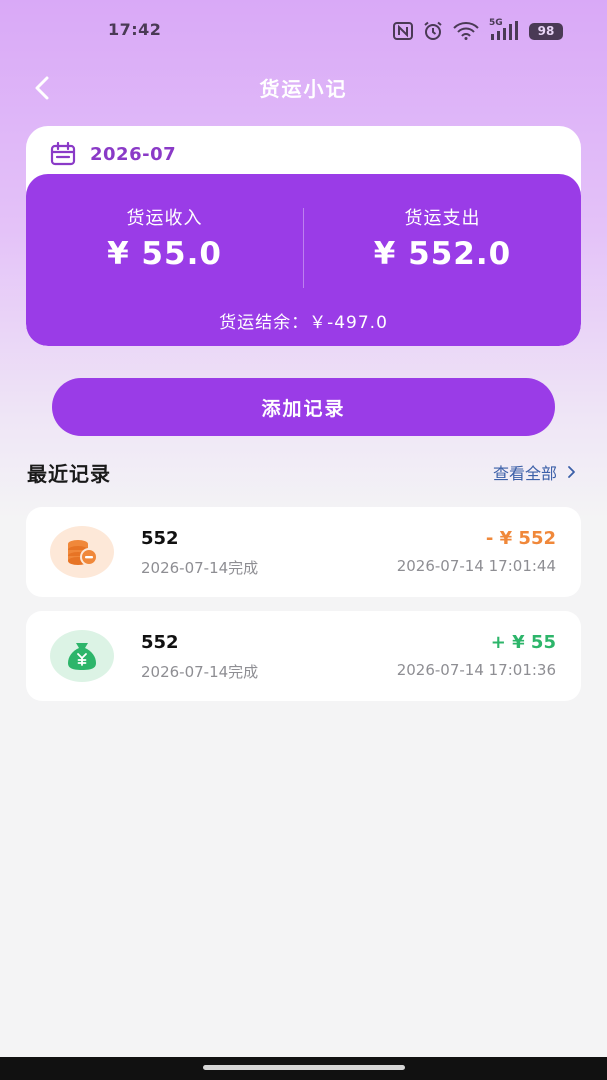 Image resolution: width=607 pixels, height=1080 pixels. What do you see at coordinates (63, 154) in the screenshot?
I see `calendar-icon` at bounding box center [63, 154].